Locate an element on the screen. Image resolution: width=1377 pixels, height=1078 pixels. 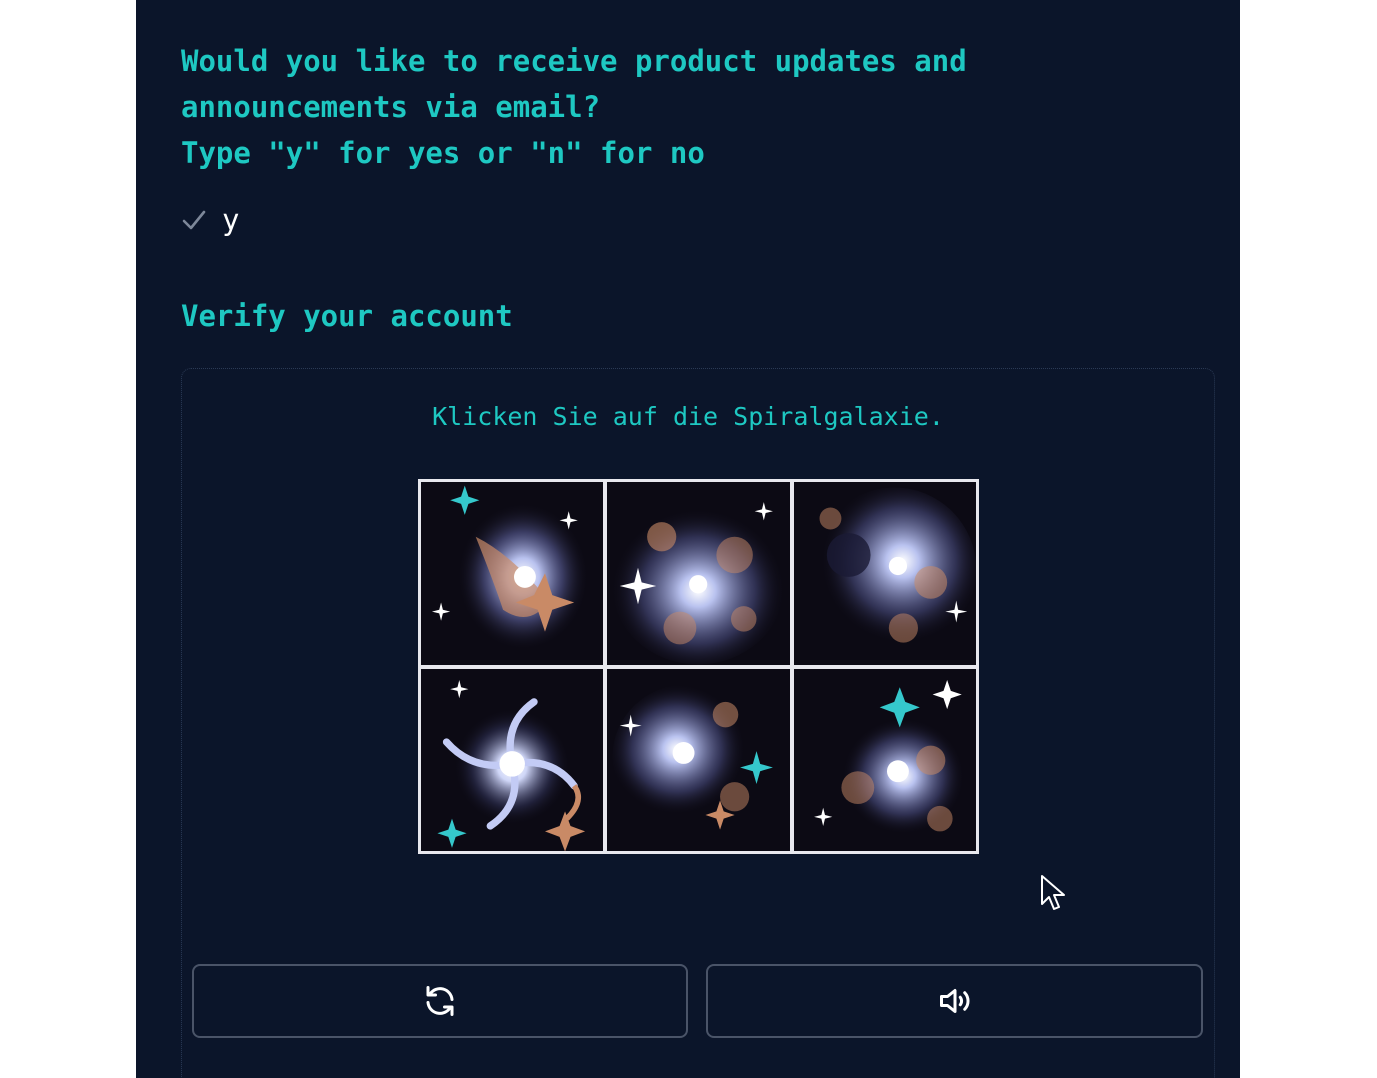
speaker-icon is located at coordinates (954, 1001).